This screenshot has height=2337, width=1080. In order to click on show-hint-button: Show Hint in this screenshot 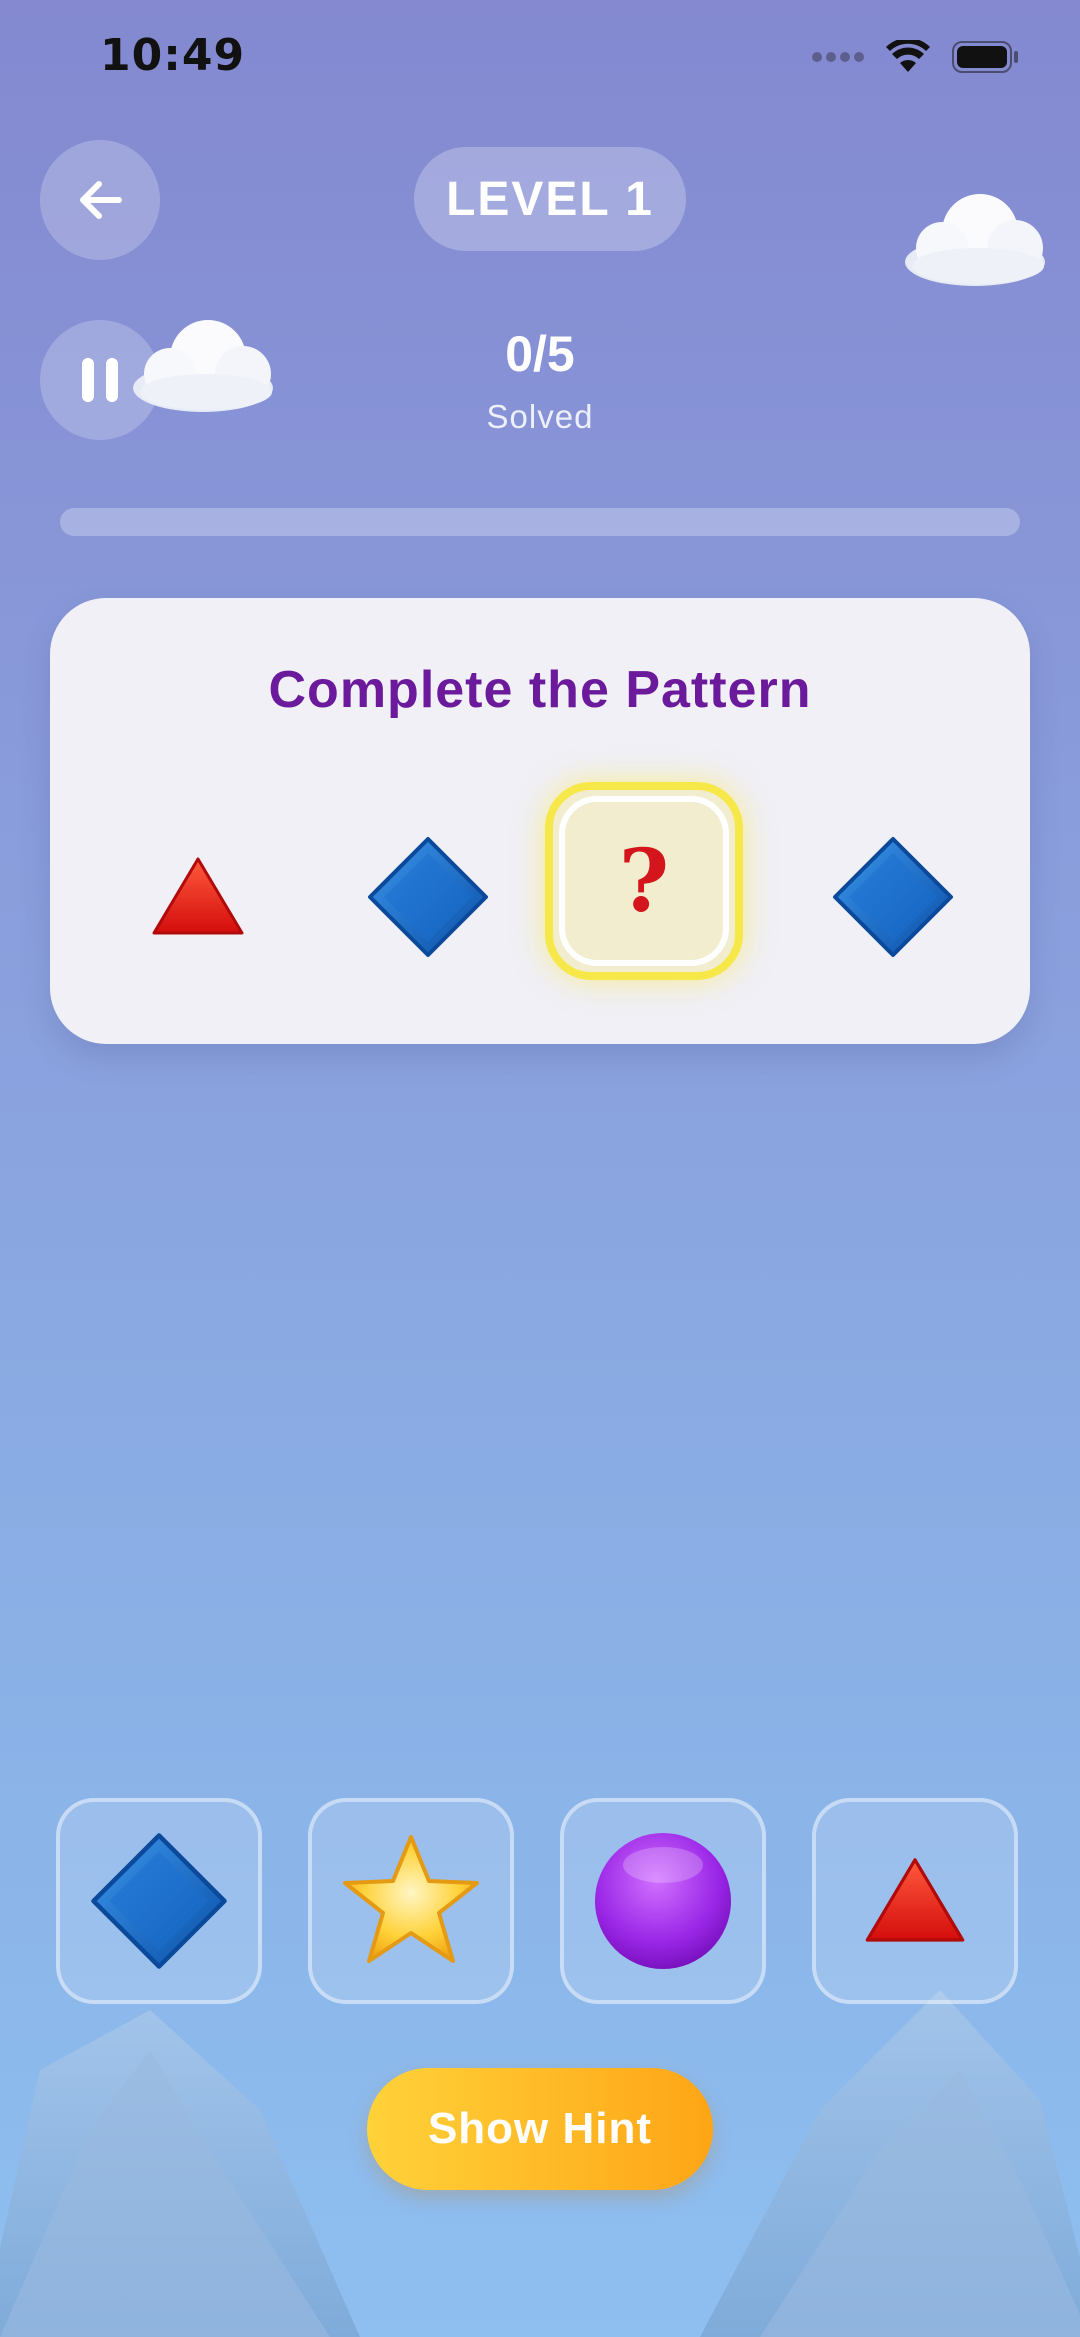, I will do `click(540, 2129)`.